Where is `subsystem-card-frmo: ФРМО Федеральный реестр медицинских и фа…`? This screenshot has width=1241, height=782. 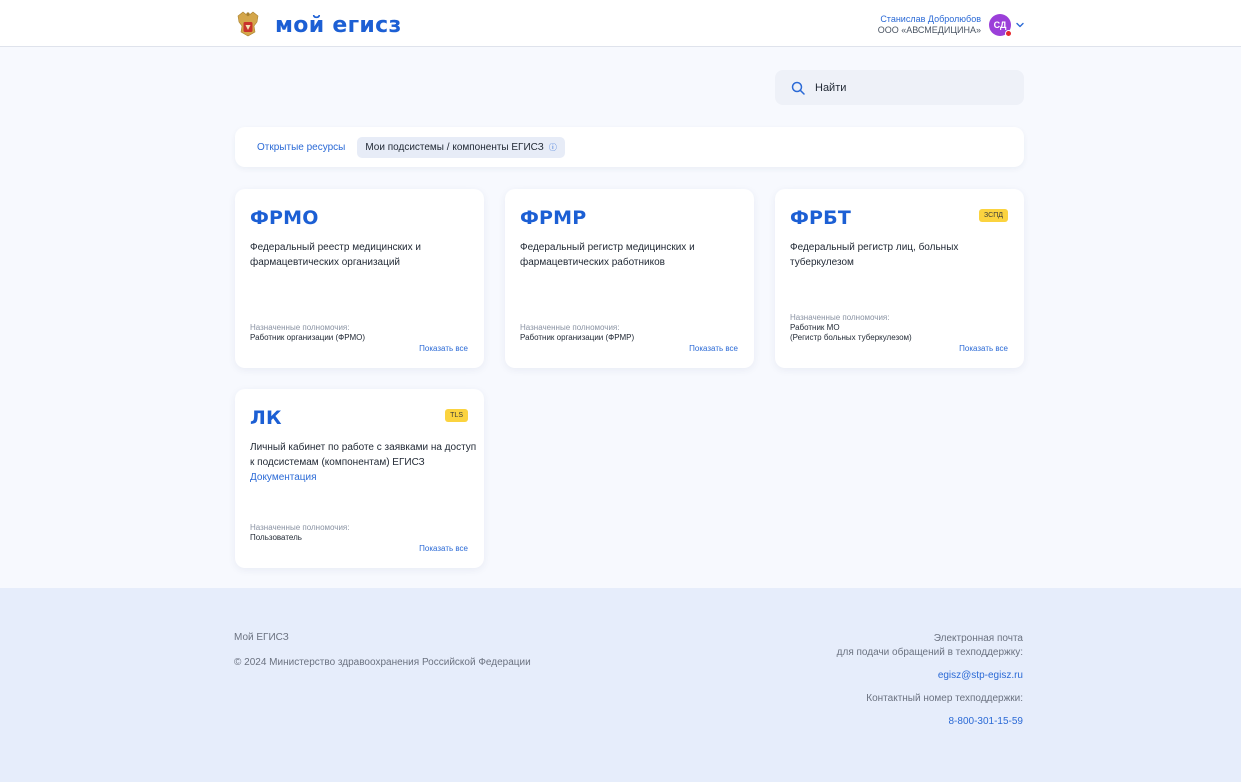
subsystem-card-frmo: ФРМО Федеральный реестр медицинских и фа… is located at coordinates (359, 278).